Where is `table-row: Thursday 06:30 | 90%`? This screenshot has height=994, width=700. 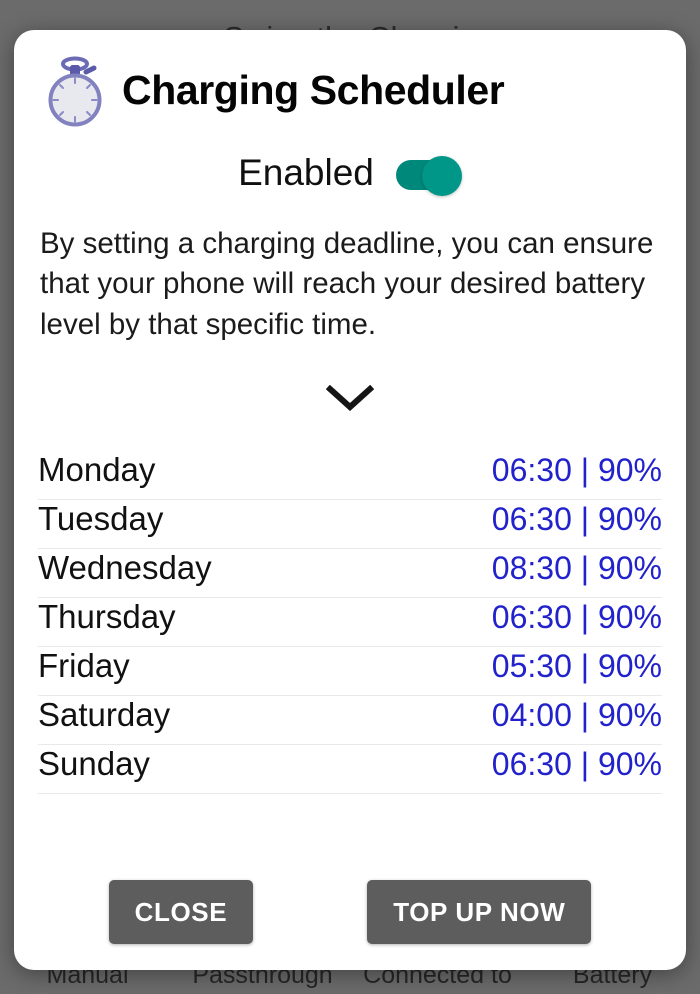
table-row: Thursday 06:30 | 90% is located at coordinates (350, 623).